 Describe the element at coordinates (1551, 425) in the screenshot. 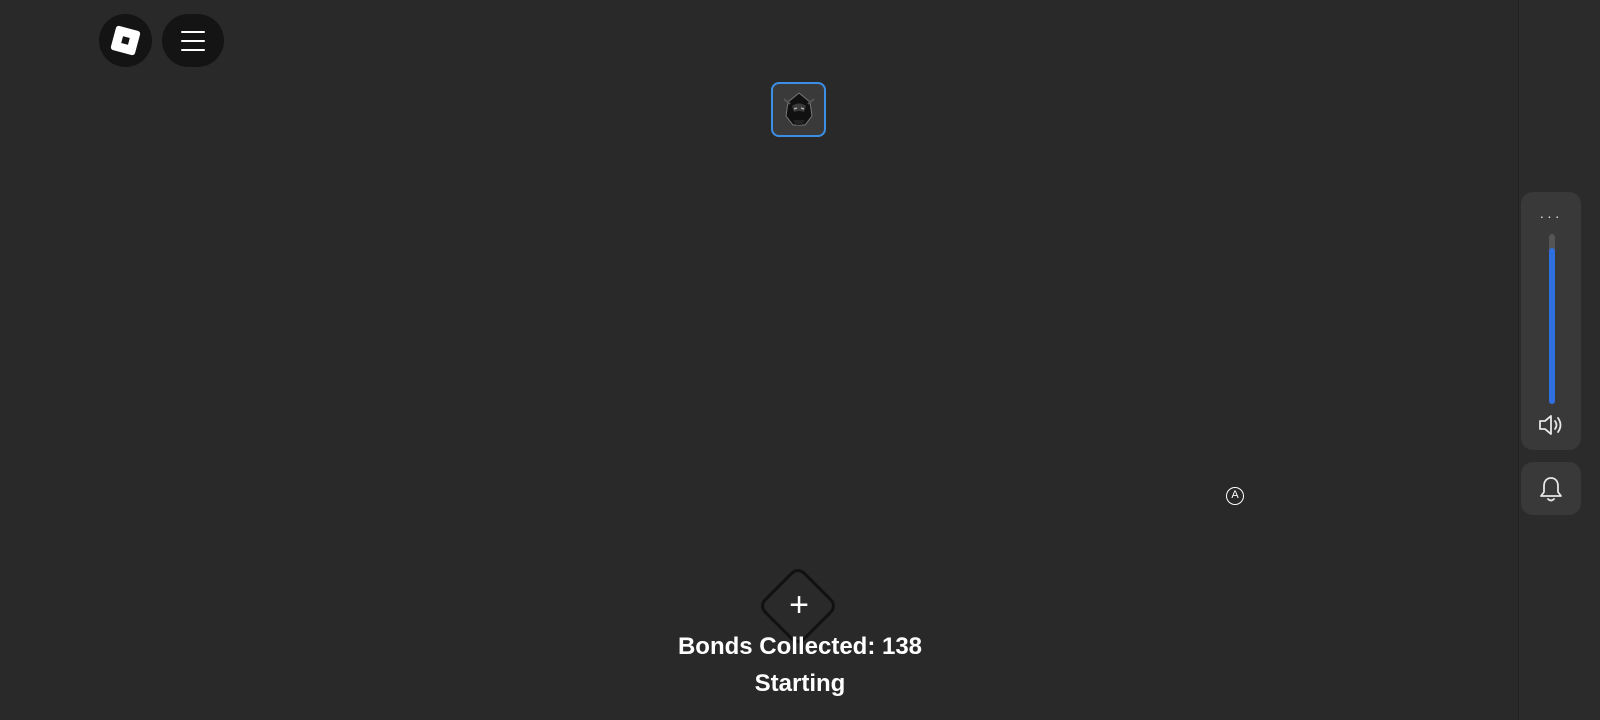

I see `speaker-icon` at that location.